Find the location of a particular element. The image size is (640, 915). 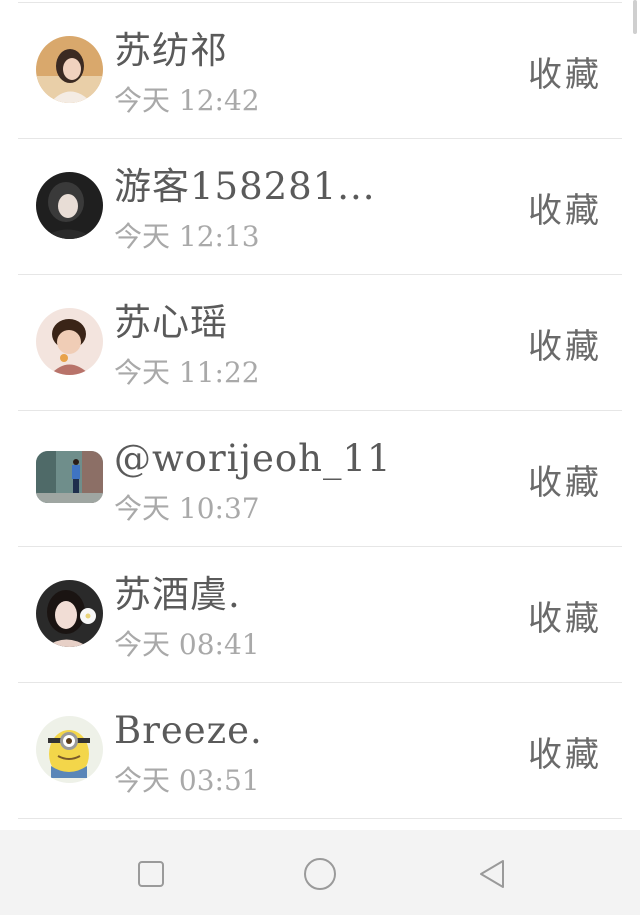

avatar-child-icon is located at coordinates (69, 341).